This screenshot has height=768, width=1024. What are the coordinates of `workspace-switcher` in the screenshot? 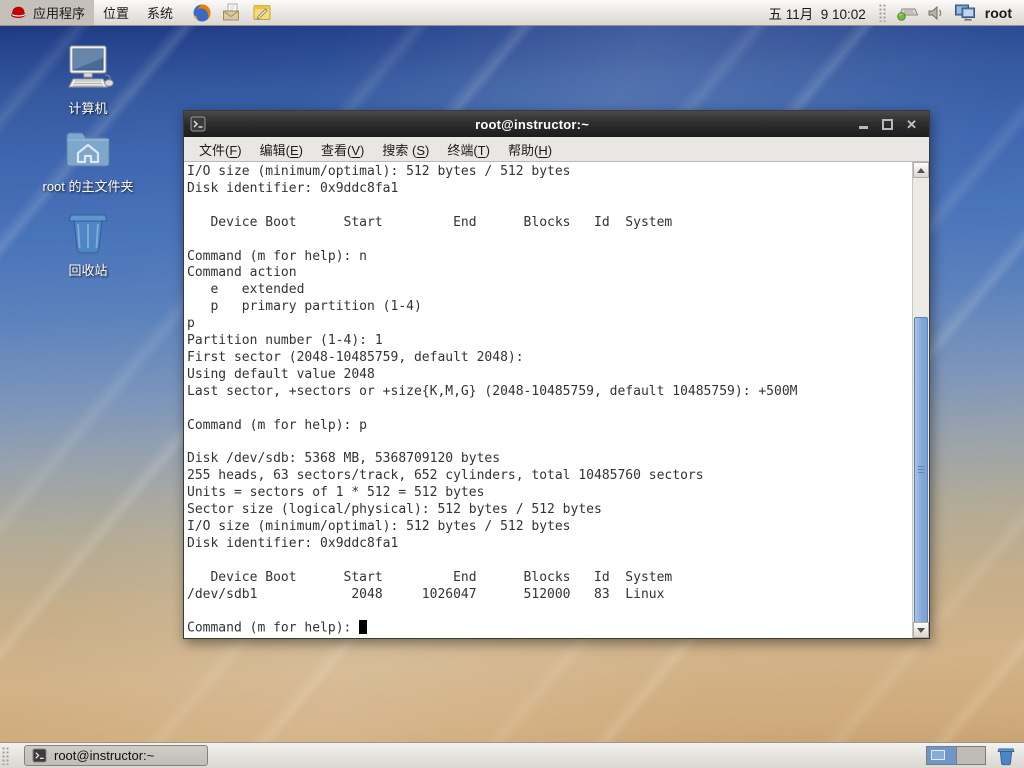 It's located at (956, 755).